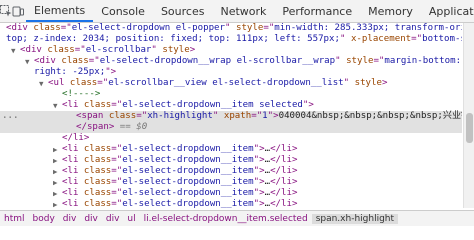 This screenshot has width=474, height=240. What do you see at coordinates (95, 127) in the screenshot?
I see `token-tag: </span>` at bounding box center [95, 127].